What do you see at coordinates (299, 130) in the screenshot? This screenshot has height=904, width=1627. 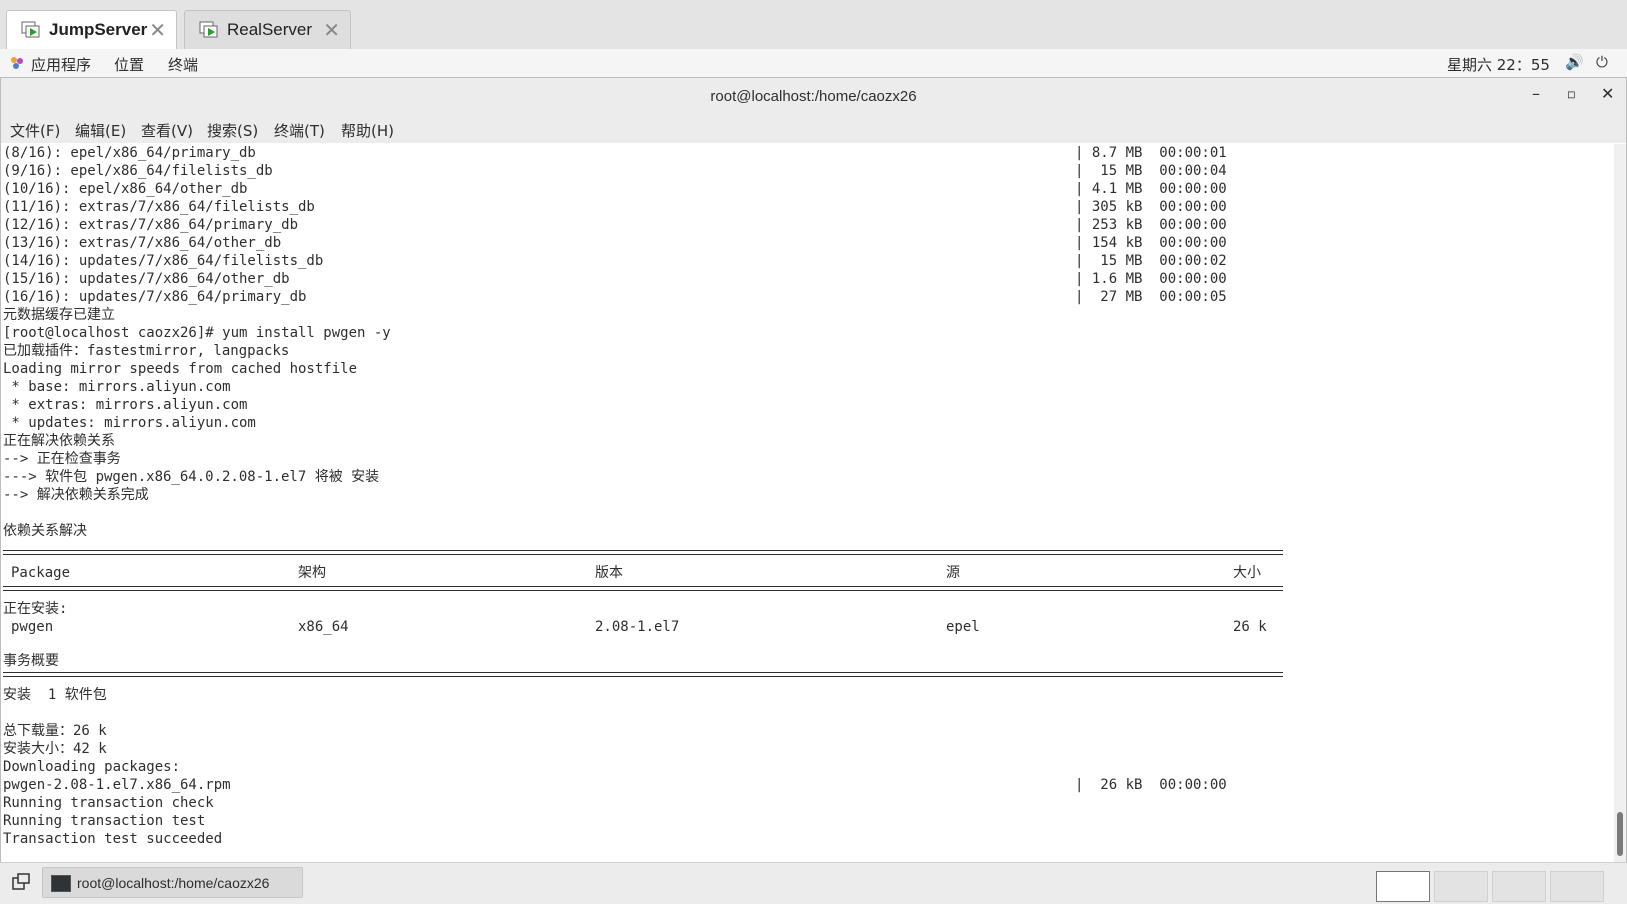 I see `menu-terminal: 终端(T)` at bounding box center [299, 130].